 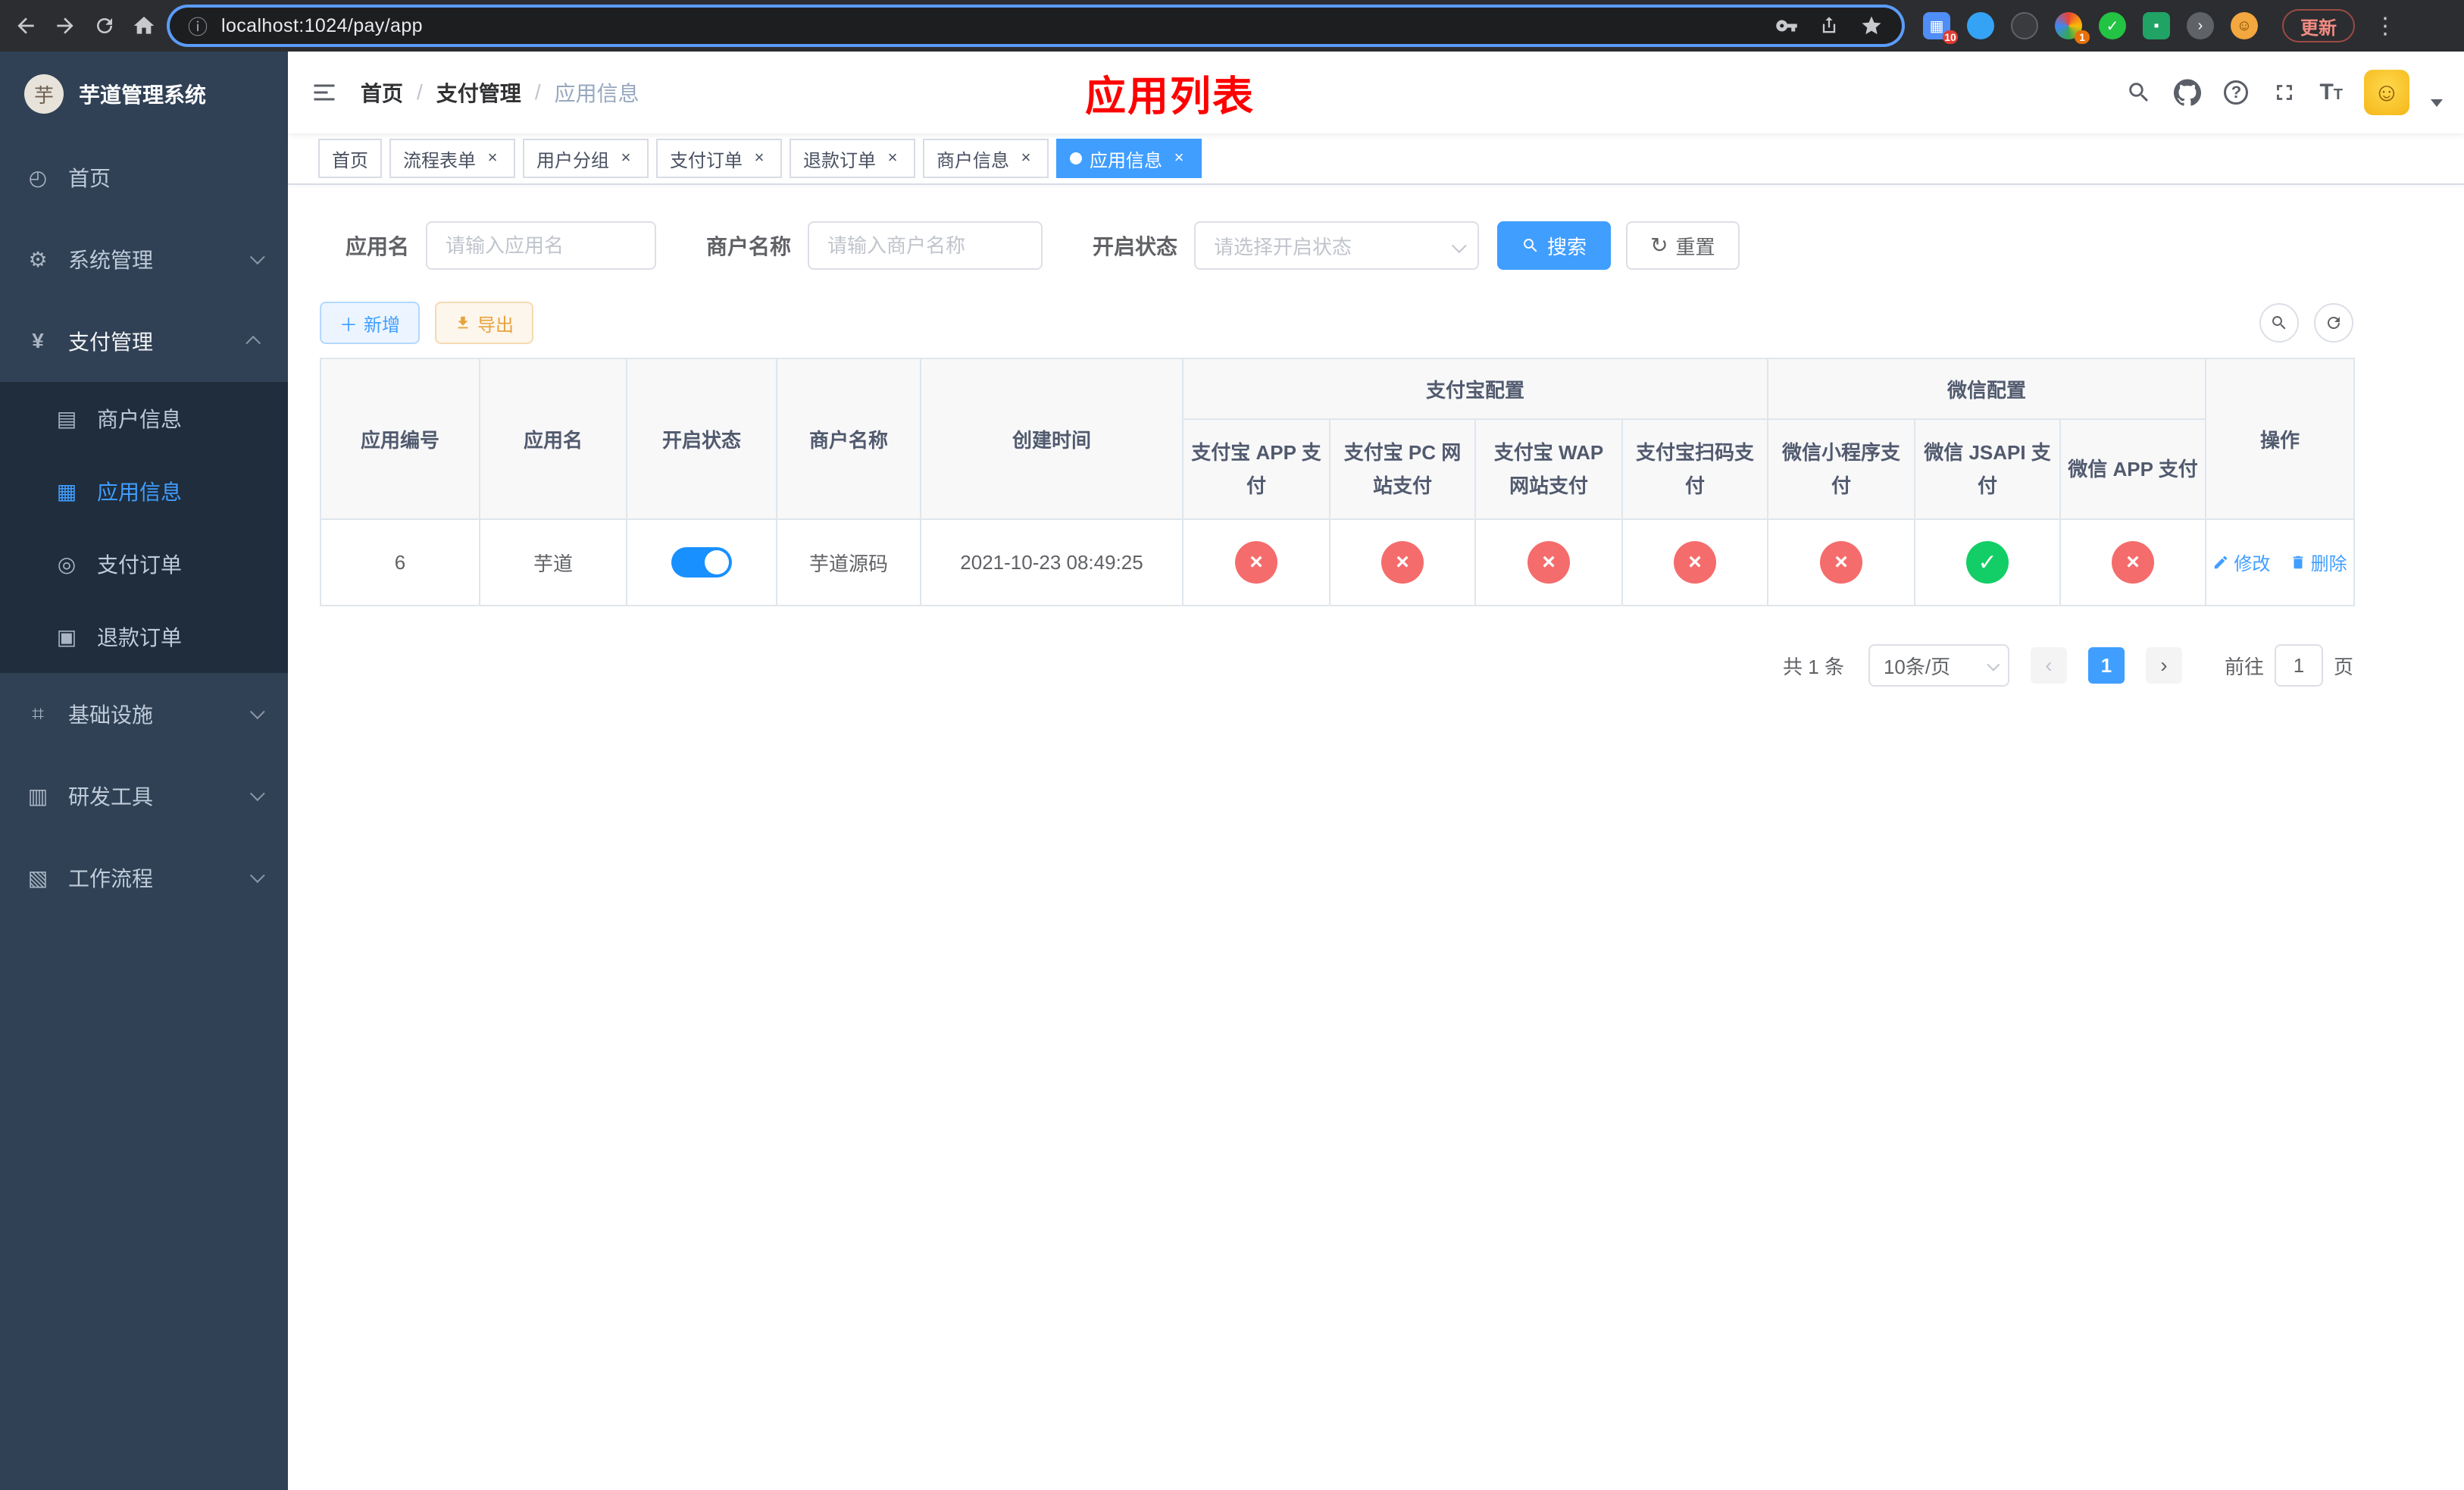 What do you see at coordinates (572, 160) in the screenshot?
I see `tab-label: 用户分组` at bounding box center [572, 160].